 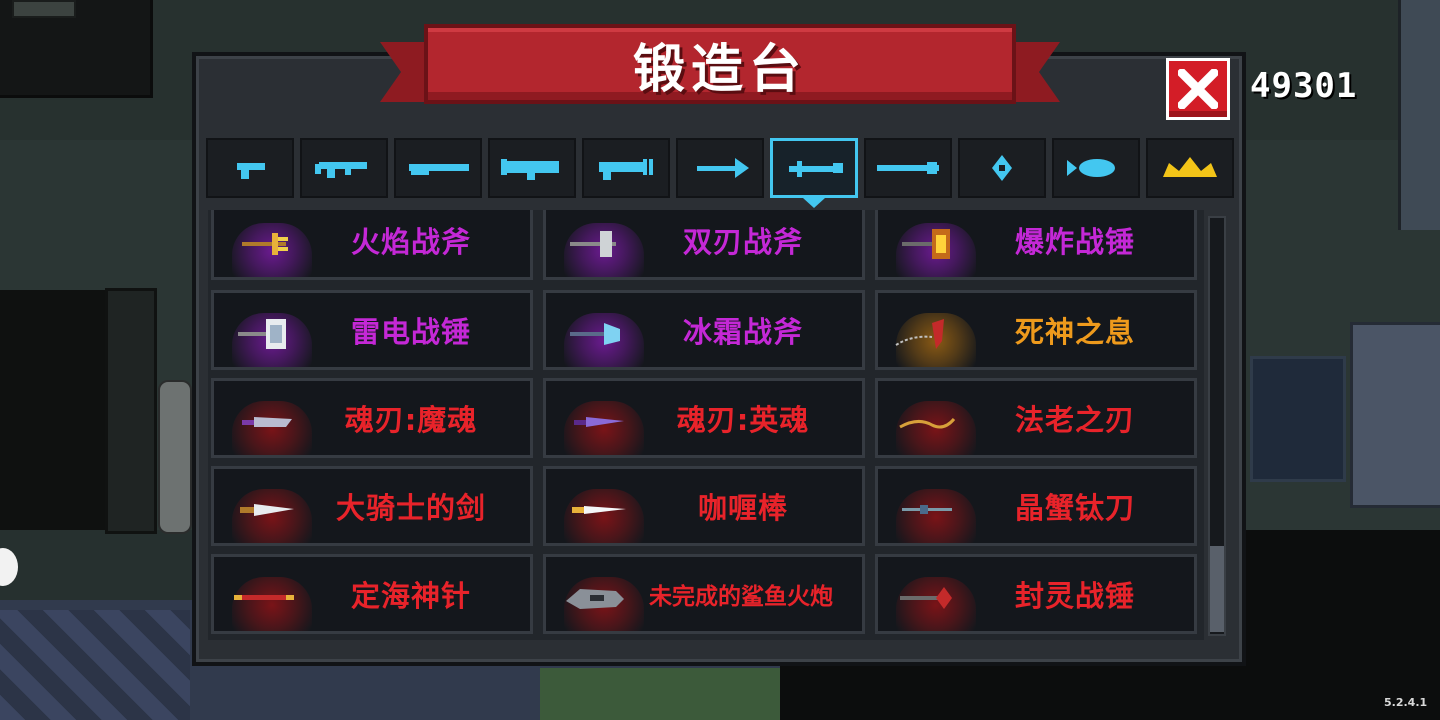 I want to click on background-rocks, so click(x=95, y=665).